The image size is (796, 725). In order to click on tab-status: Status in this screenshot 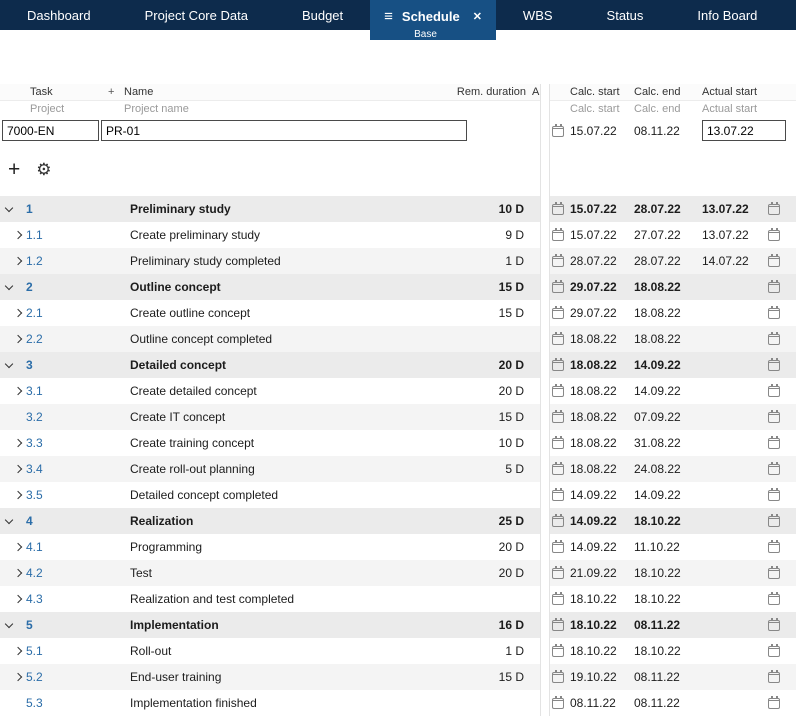, I will do `click(625, 15)`.